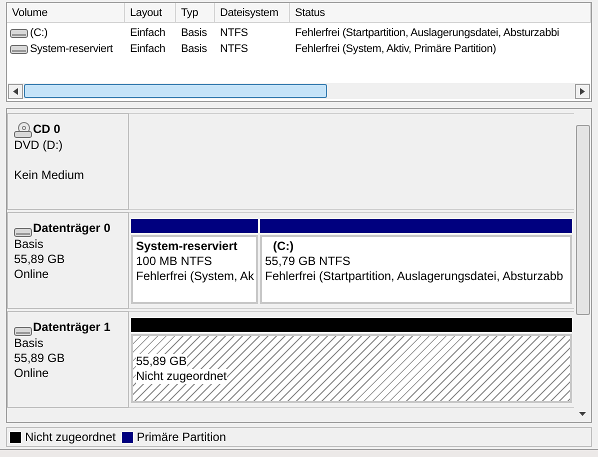 This screenshot has height=457, width=598. I want to click on table-cell-text: (C:), so click(39, 33).